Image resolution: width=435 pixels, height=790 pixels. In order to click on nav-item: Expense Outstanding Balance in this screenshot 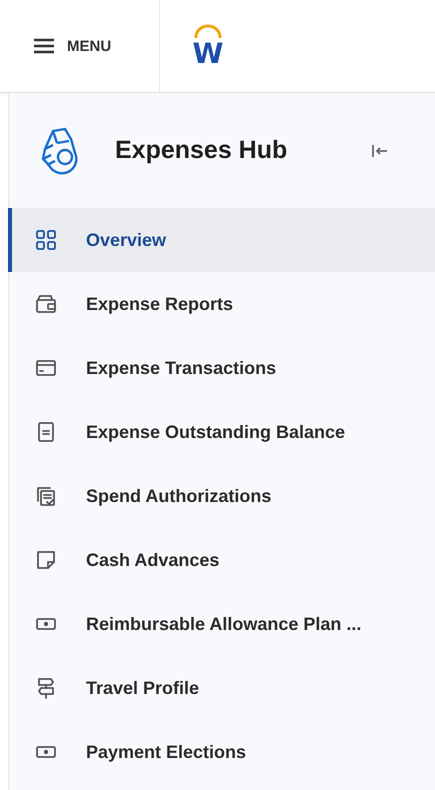, I will do `click(221, 432)`.